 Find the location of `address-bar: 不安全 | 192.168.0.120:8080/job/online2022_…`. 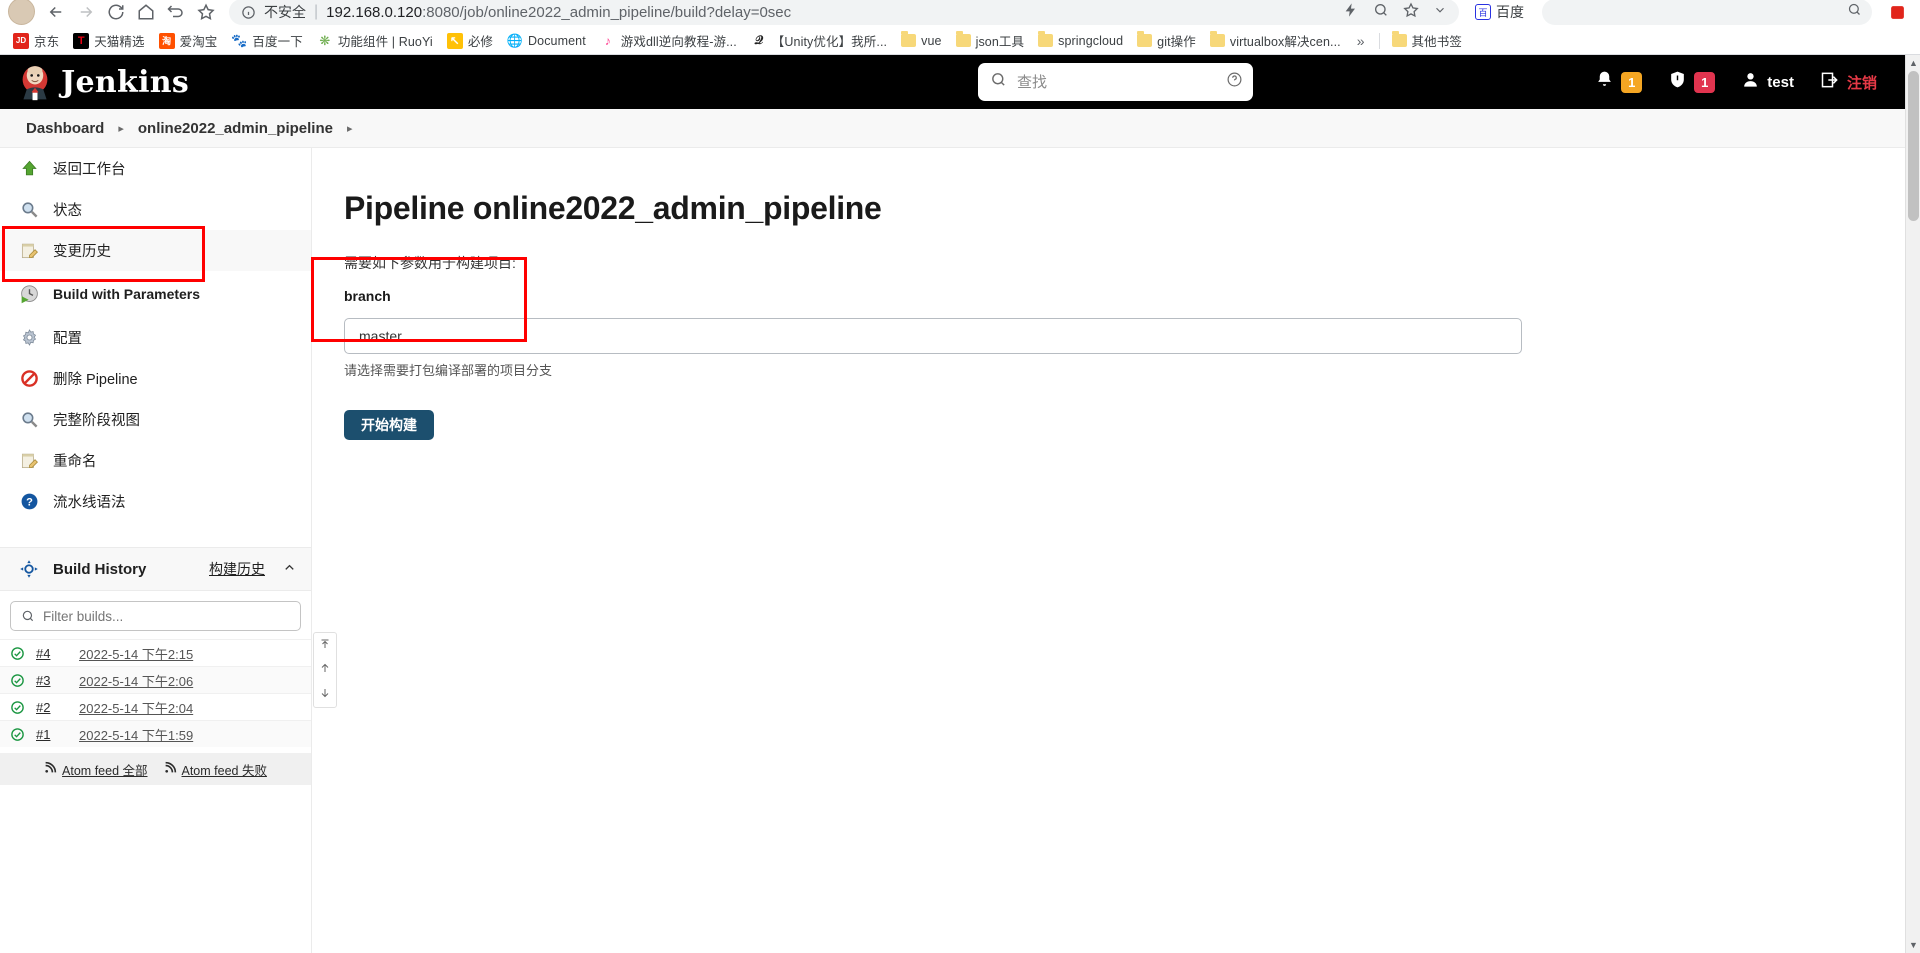

address-bar: 不安全 | 192.168.0.120:8080/job/online2022_… is located at coordinates (844, 12).